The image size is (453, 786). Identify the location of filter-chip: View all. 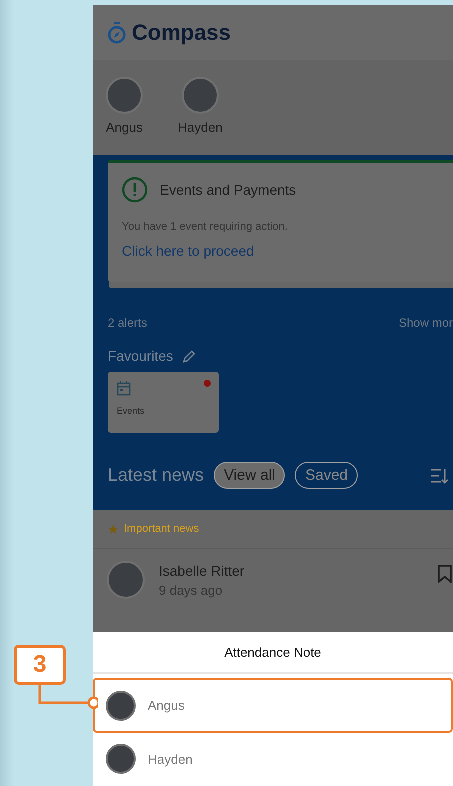
(250, 475).